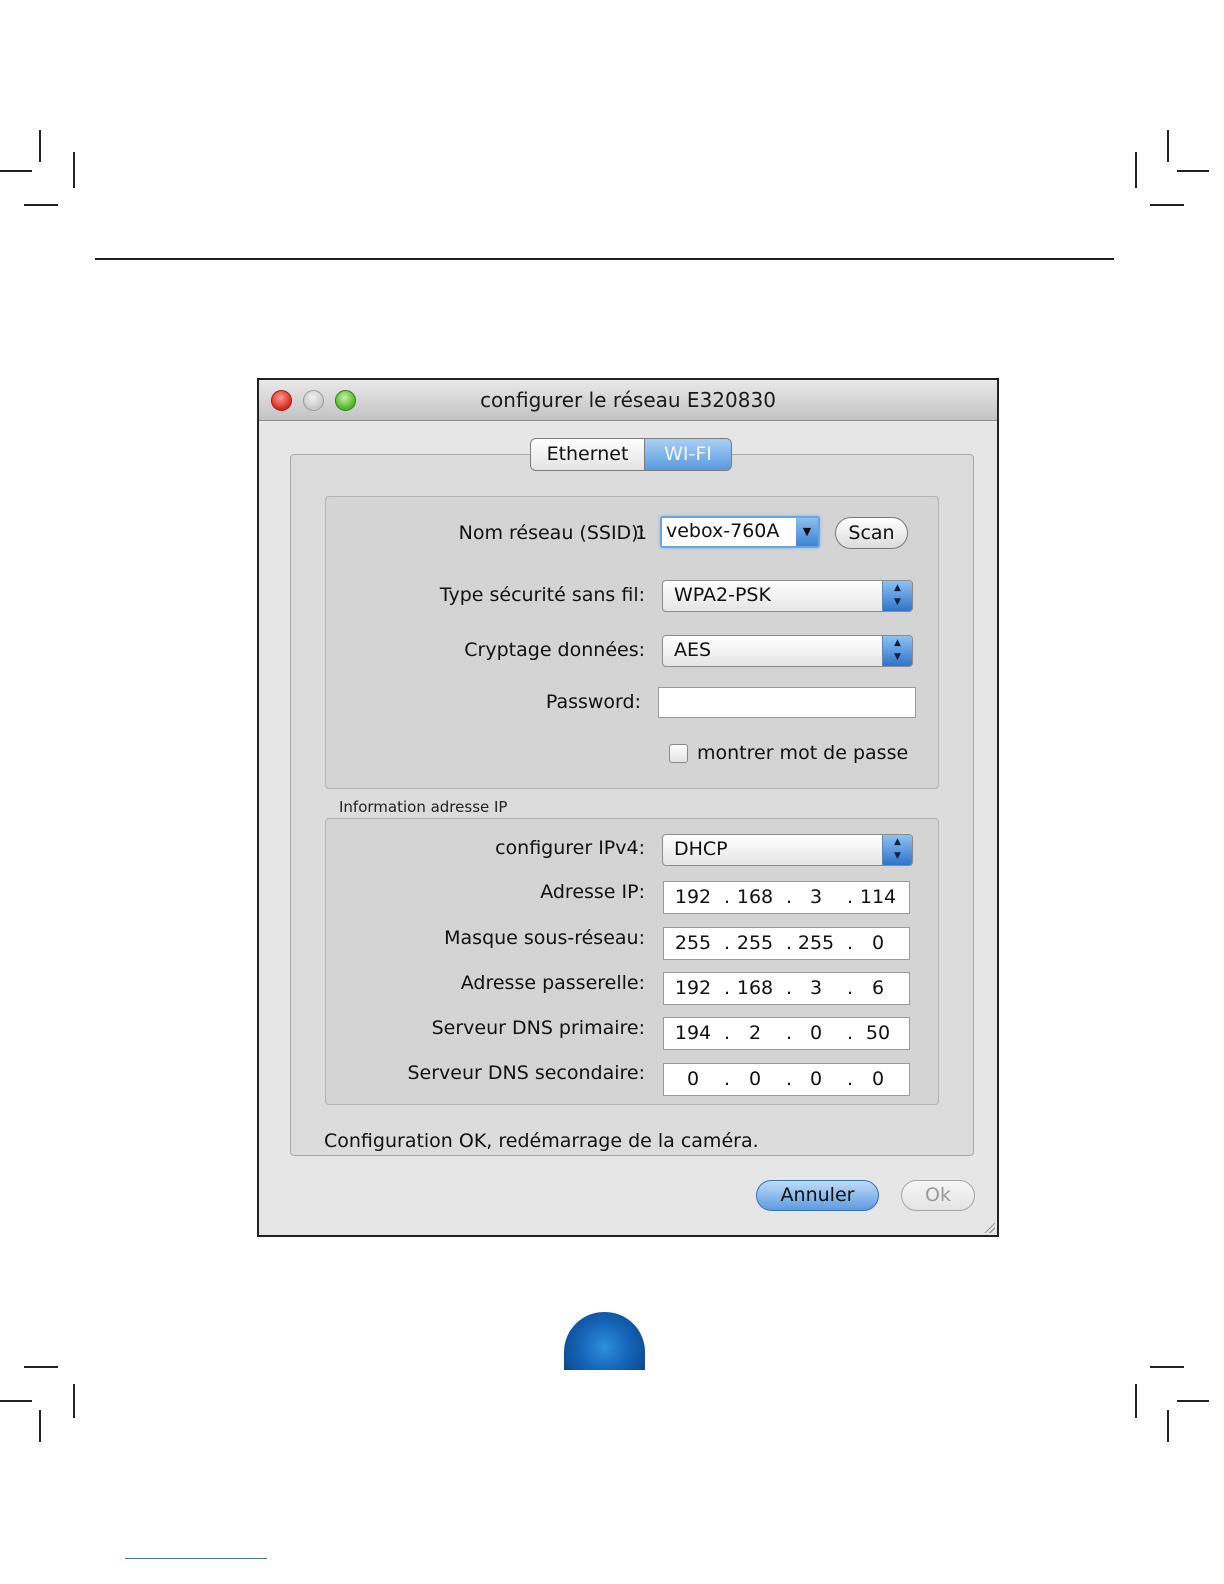  Describe the element at coordinates (723, 531) in the screenshot. I see `ssid-value: vebox-760A` at that location.